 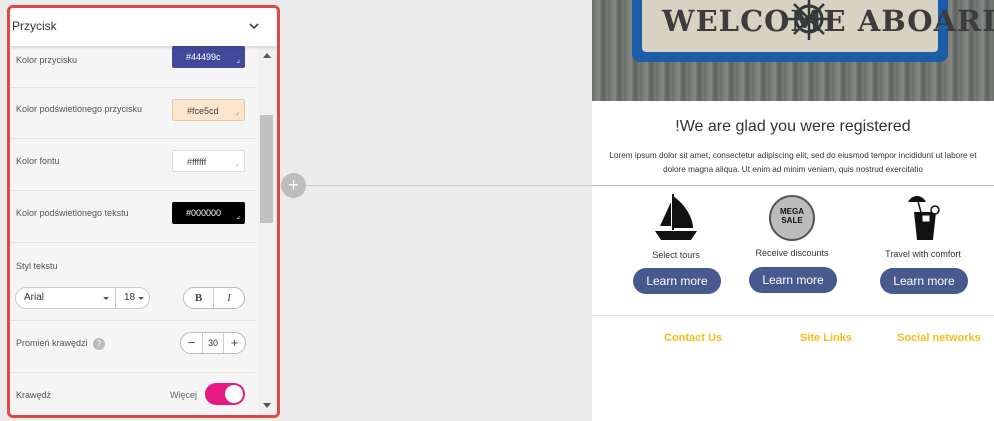 What do you see at coordinates (267, 55) in the screenshot?
I see `scroll-up-arrow-icon` at bounding box center [267, 55].